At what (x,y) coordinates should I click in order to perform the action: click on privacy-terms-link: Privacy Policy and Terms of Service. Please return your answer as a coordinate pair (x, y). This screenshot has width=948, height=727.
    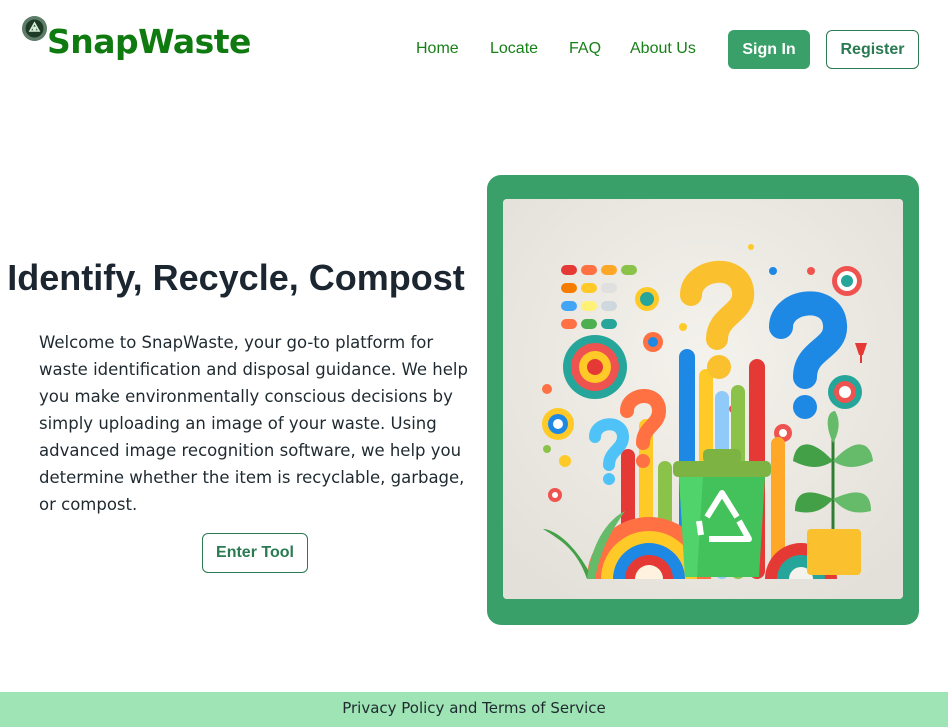
    Looking at the image, I should click on (474, 708).